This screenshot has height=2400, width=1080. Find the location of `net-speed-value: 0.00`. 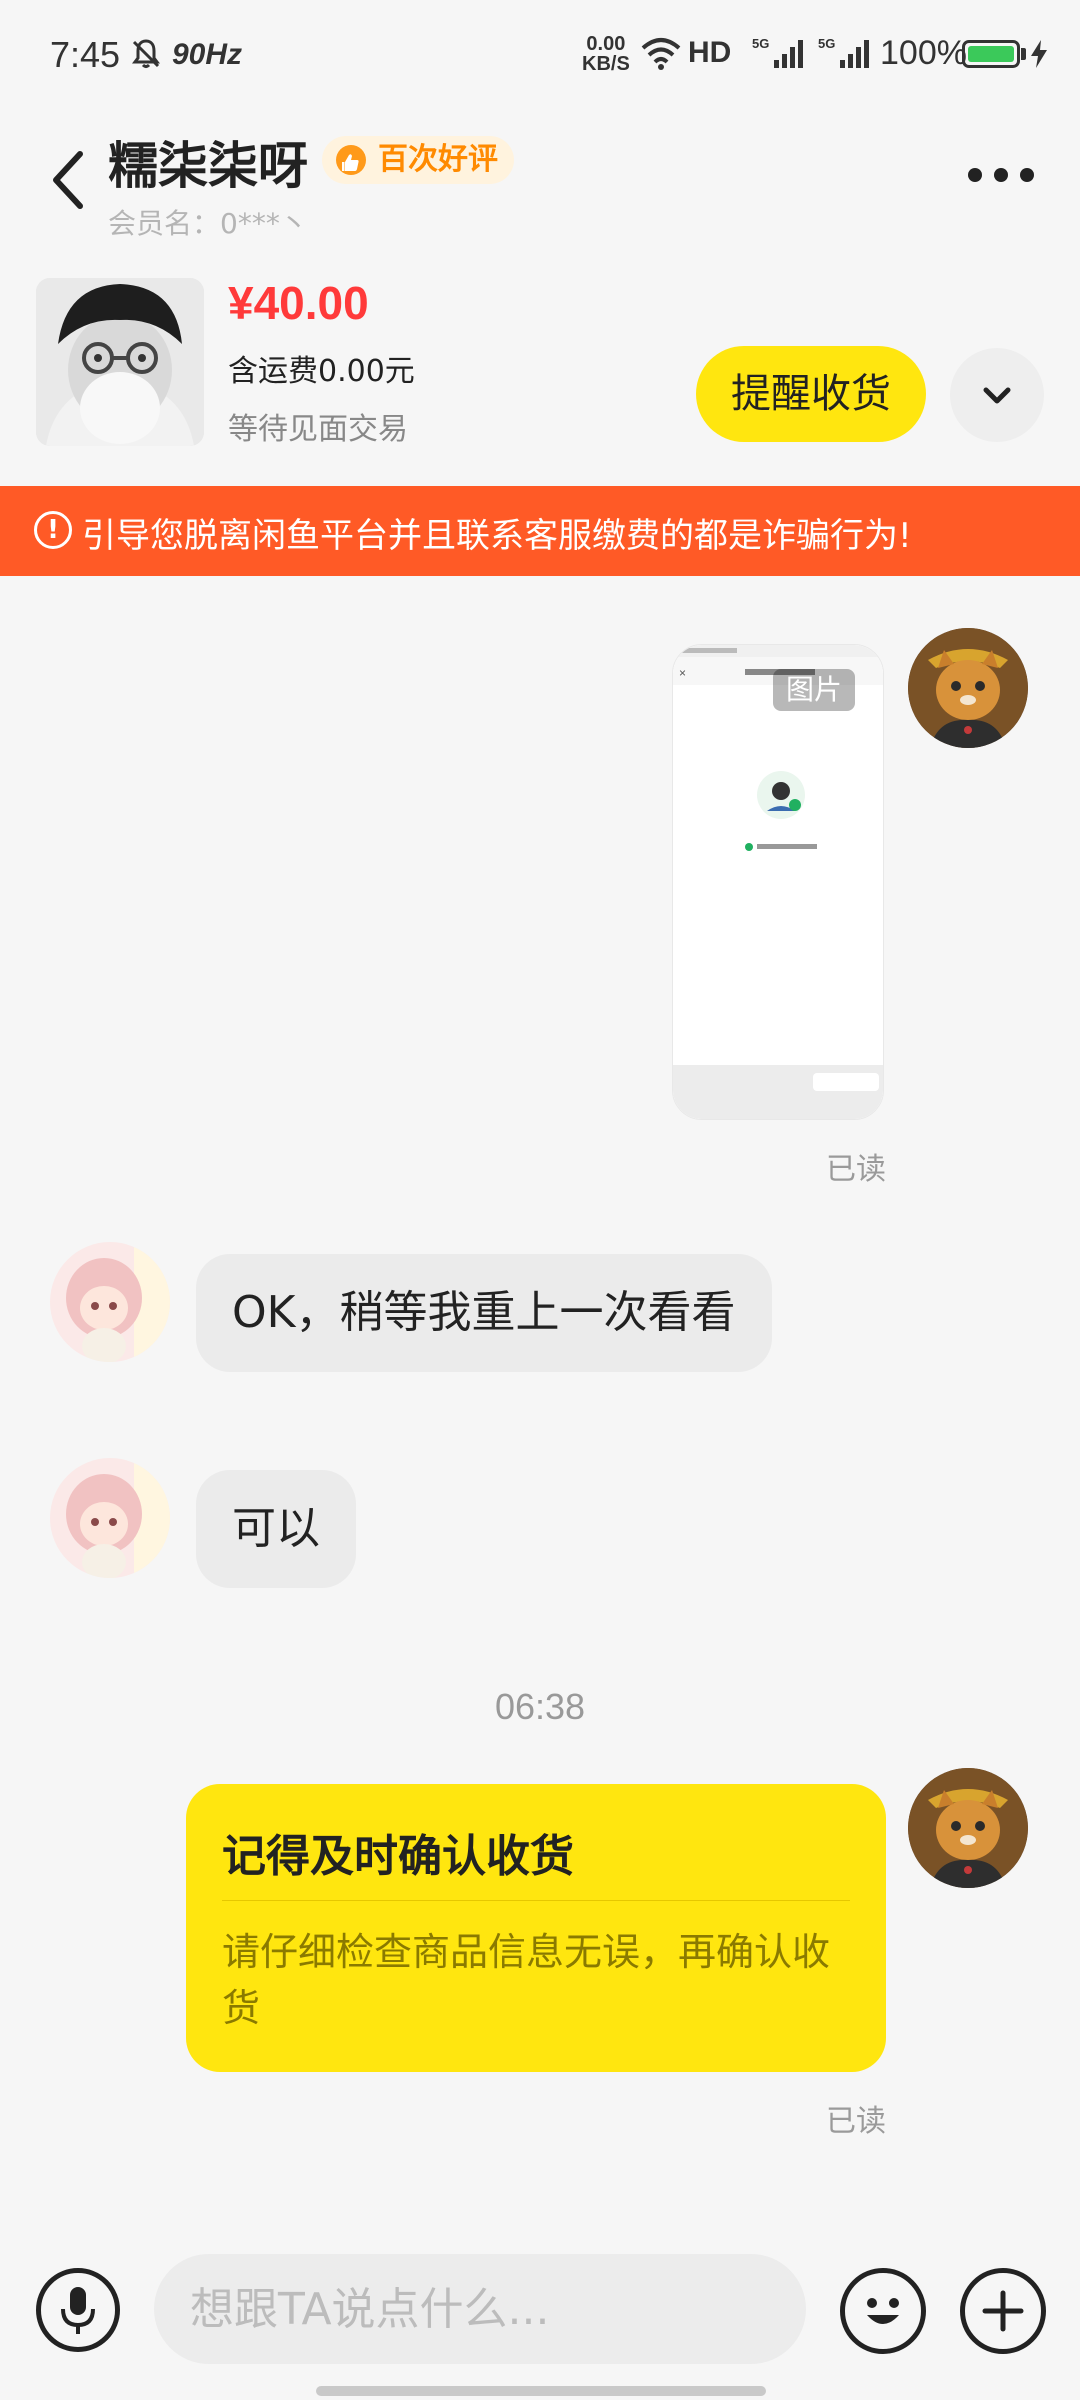

net-speed-value: 0.00 is located at coordinates (606, 44).